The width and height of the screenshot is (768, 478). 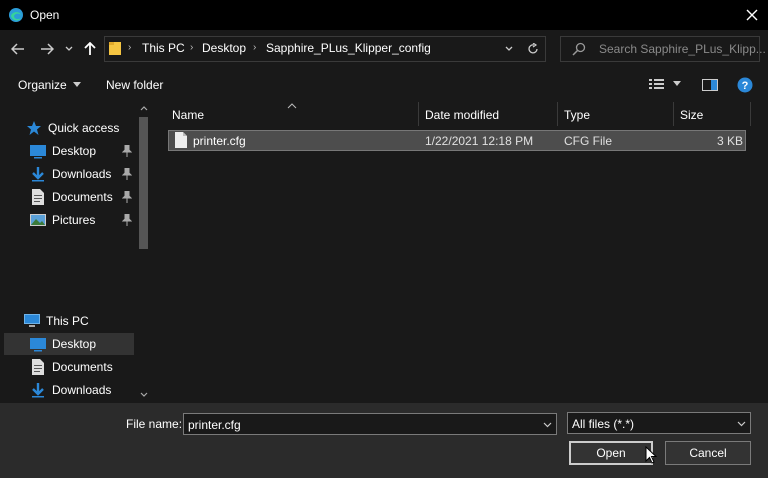 I want to click on file-type-select: All files (*.*), so click(x=659, y=423).